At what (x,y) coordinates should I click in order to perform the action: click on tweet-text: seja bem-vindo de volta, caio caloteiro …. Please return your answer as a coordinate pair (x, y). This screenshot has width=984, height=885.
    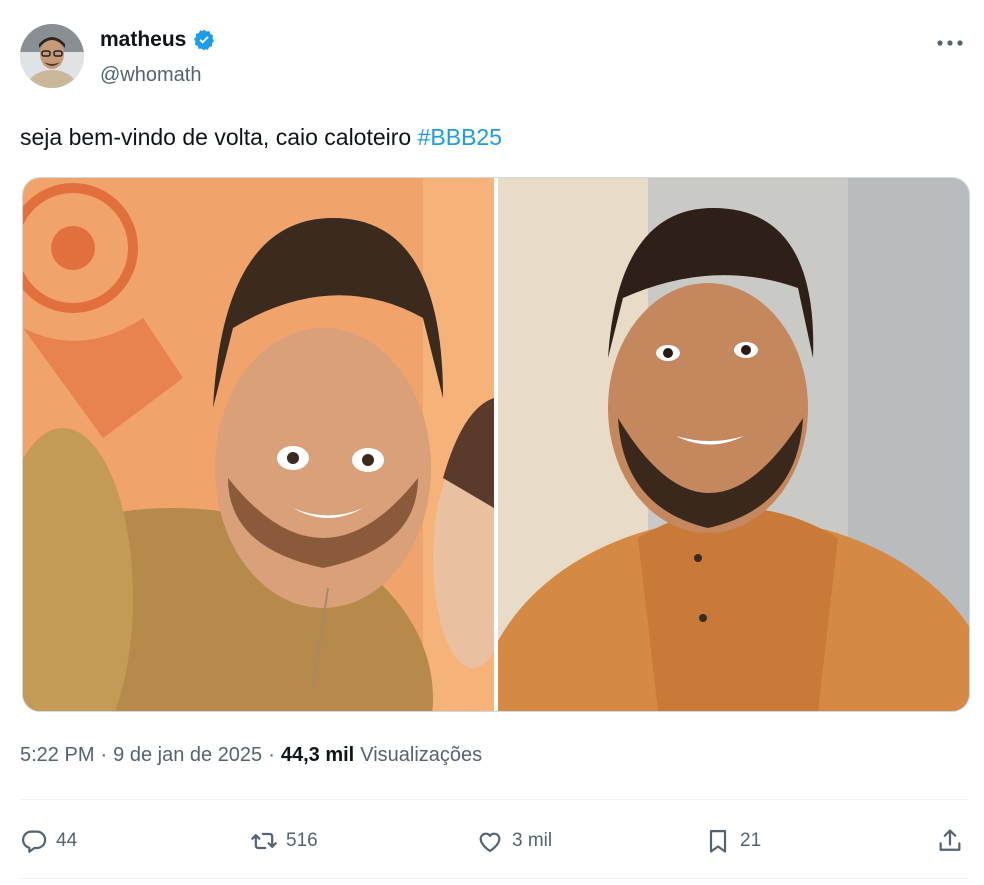
    Looking at the image, I should click on (261, 137).